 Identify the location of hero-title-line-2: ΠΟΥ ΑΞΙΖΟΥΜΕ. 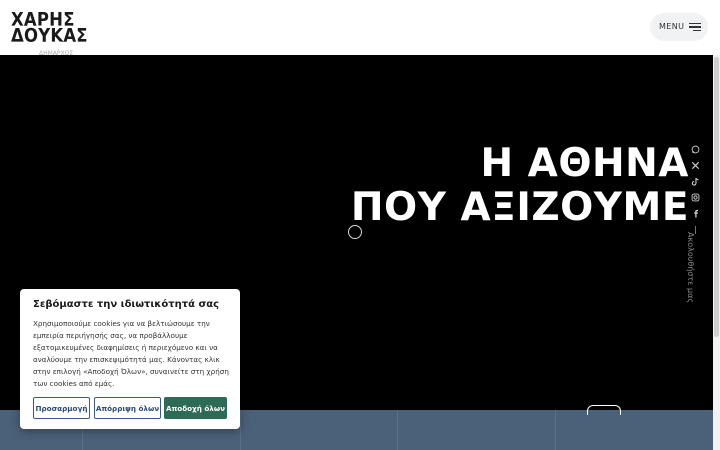
(519, 207).